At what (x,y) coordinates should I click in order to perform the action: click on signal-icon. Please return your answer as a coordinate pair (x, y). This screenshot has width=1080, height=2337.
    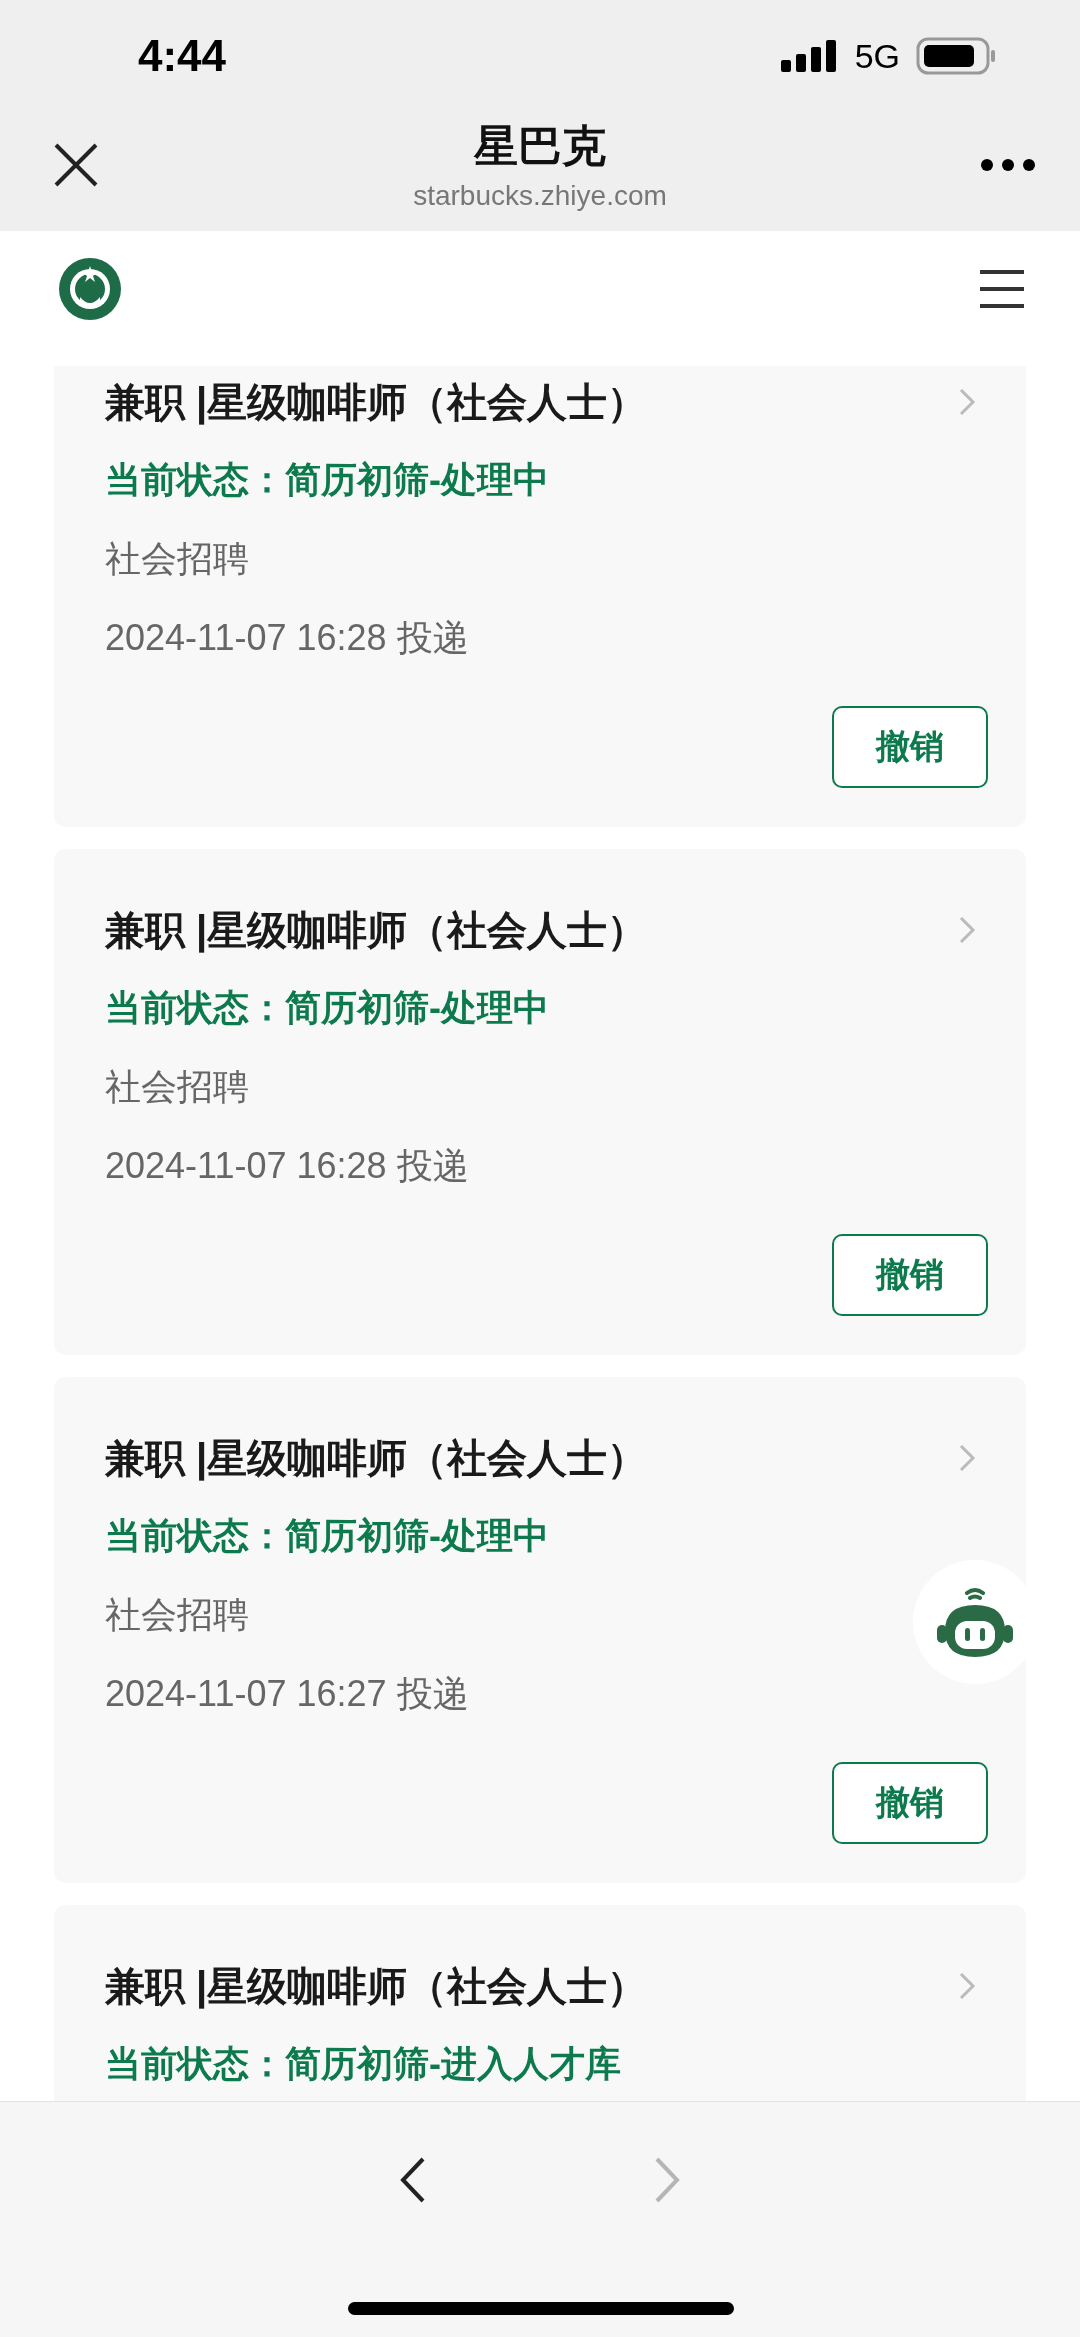
    Looking at the image, I should click on (809, 56).